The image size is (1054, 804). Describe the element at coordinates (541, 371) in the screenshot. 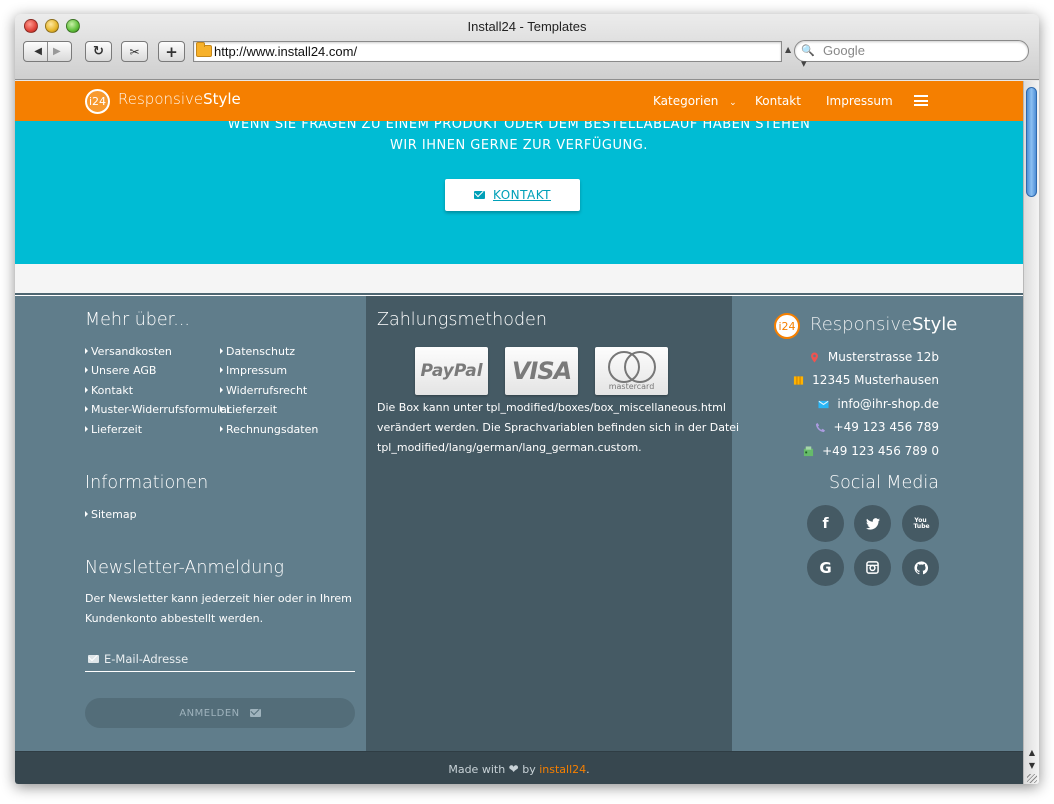

I see `visa-logo: VISA` at that location.